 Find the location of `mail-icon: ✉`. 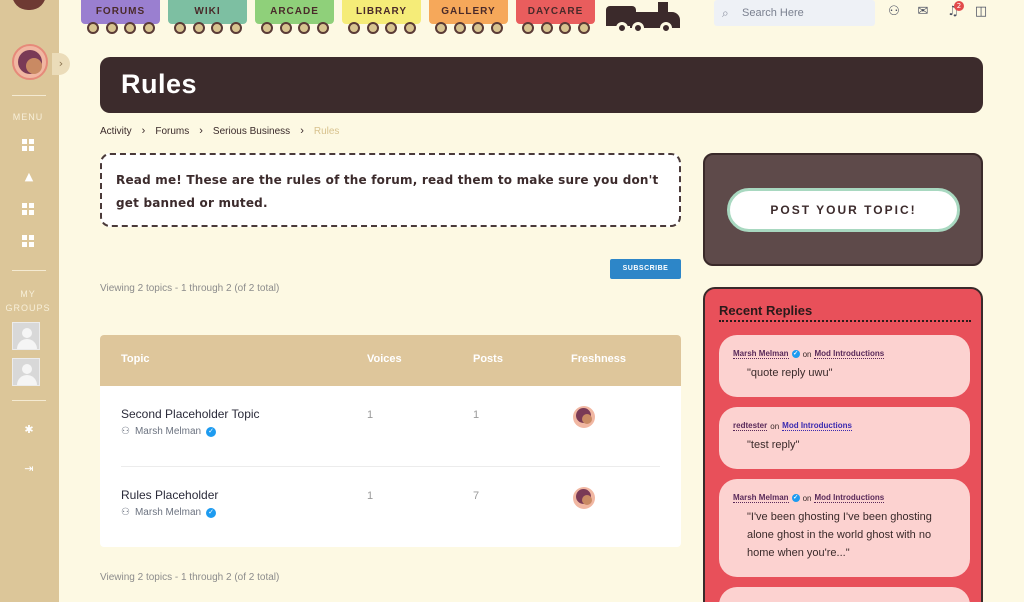

mail-icon: ✉ is located at coordinates (923, 12).